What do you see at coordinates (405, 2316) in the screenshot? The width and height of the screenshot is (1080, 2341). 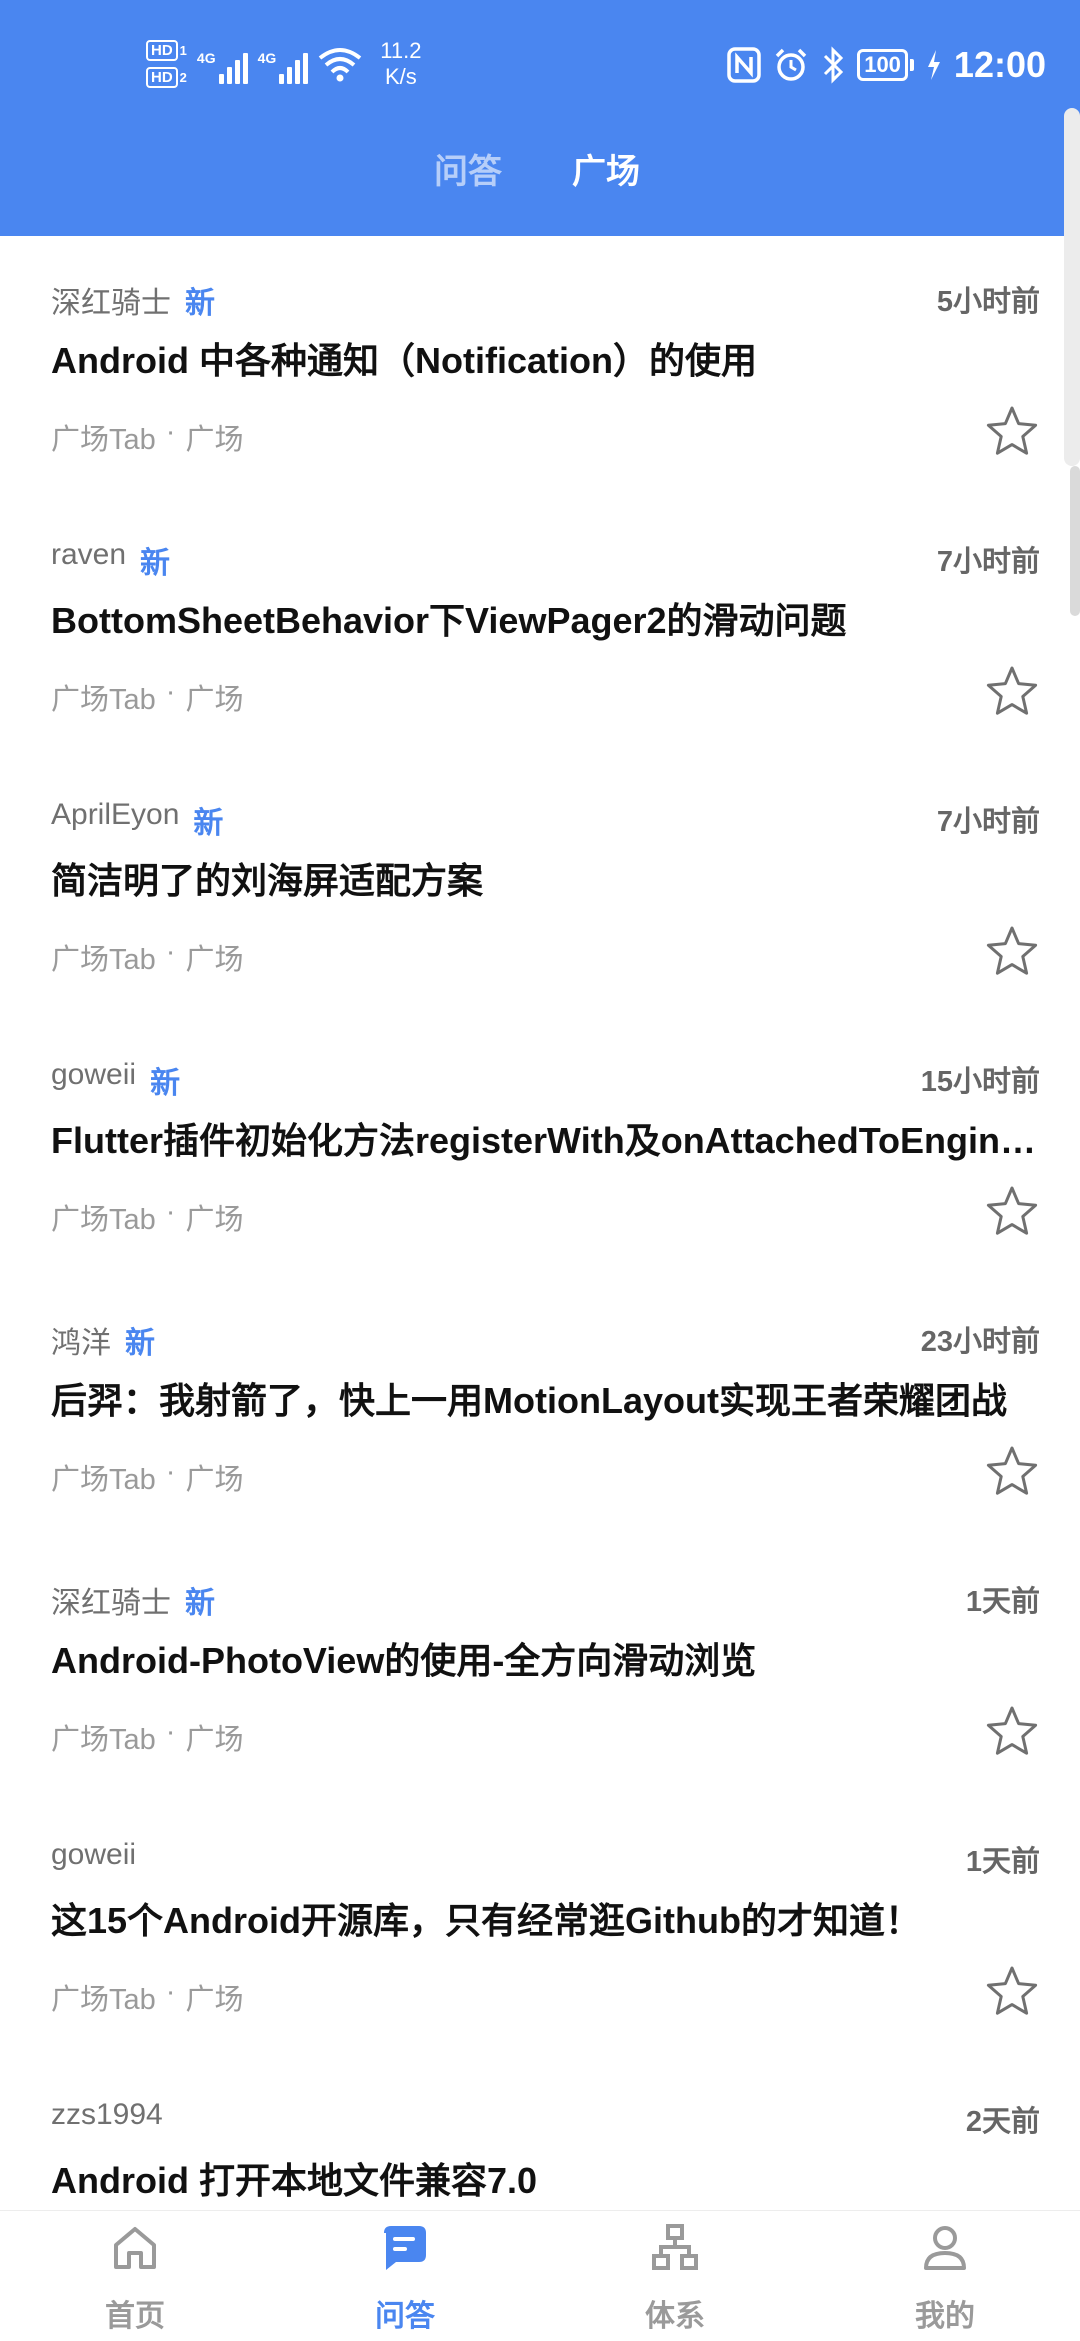 I see `nav-qa-label: 问答` at bounding box center [405, 2316].